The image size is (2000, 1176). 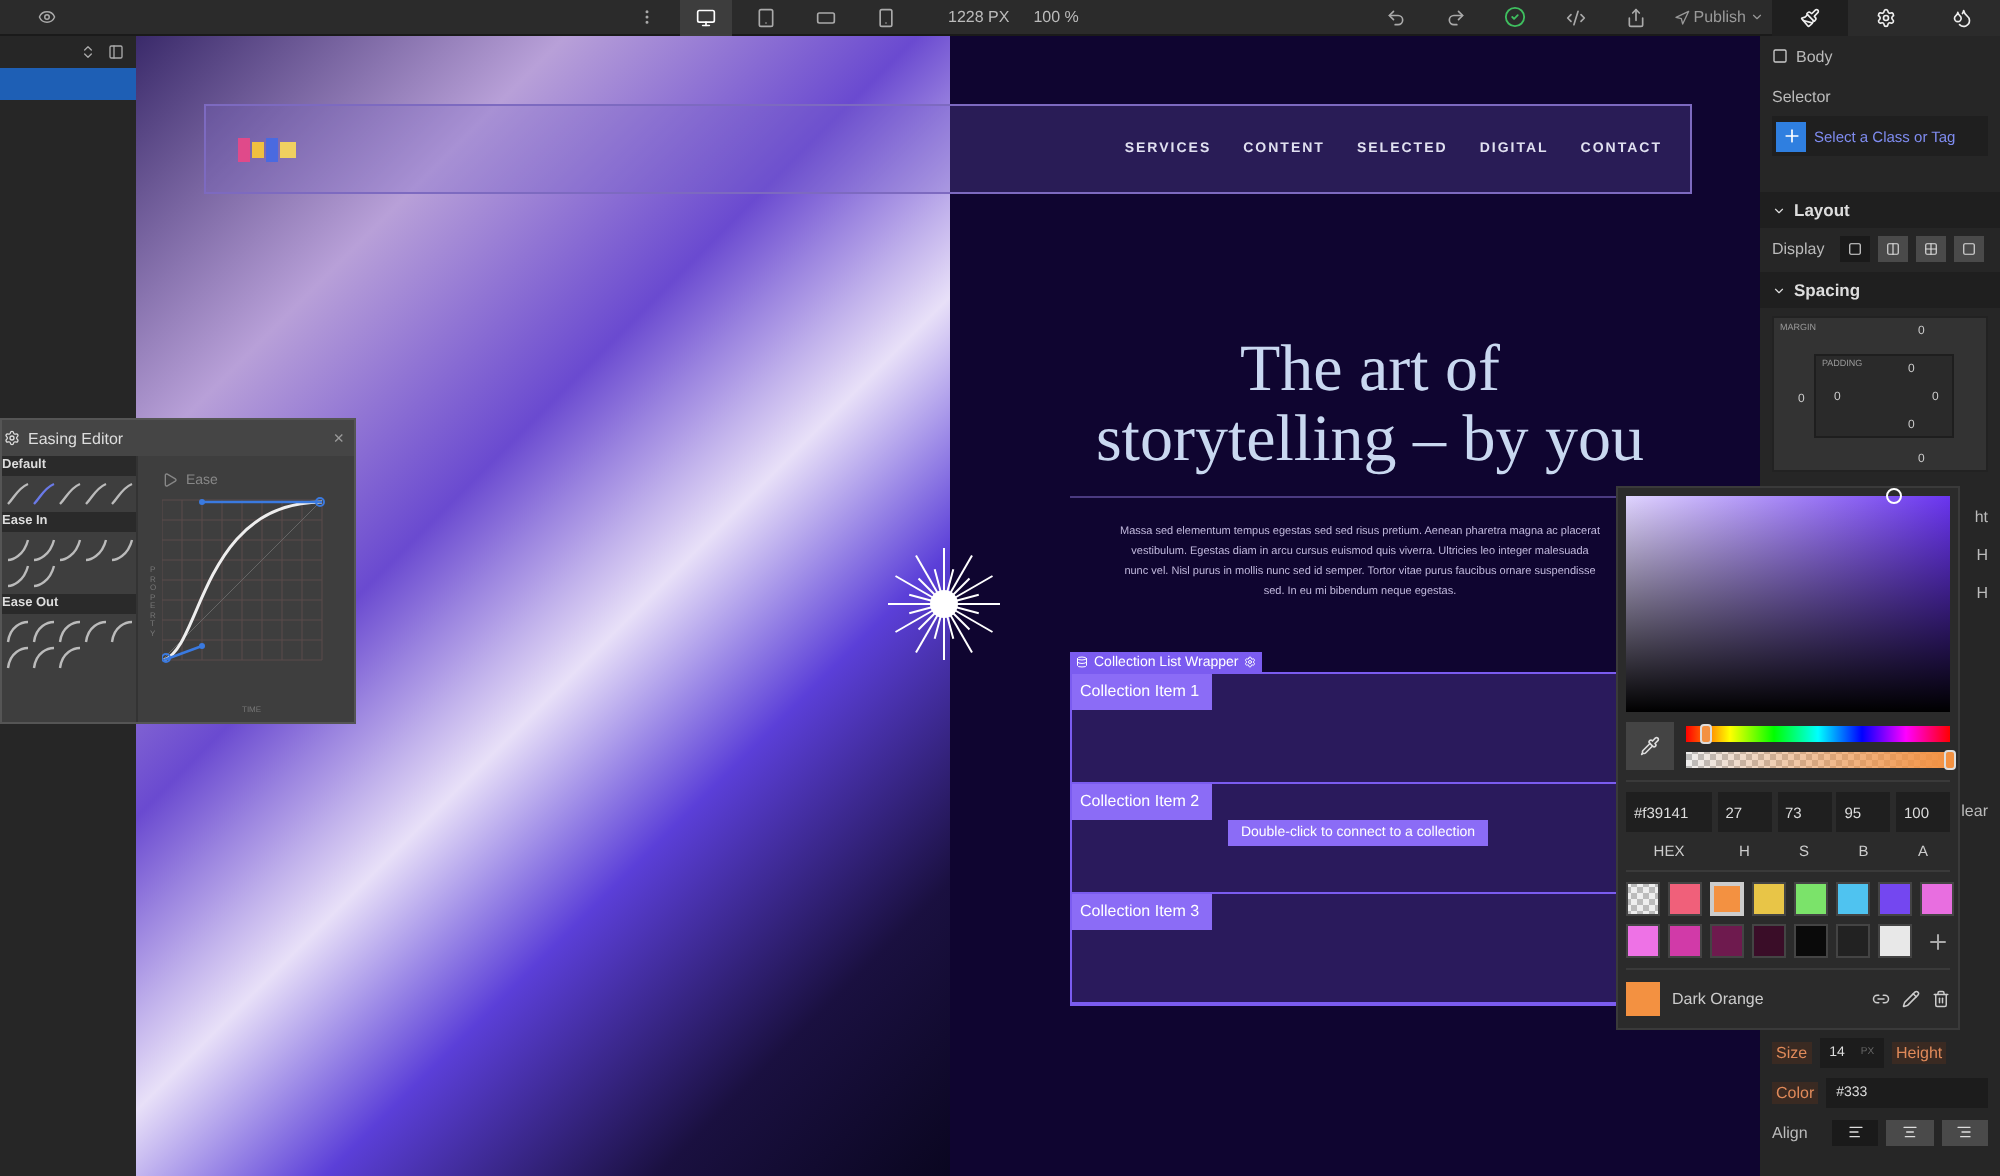 I want to click on current-swatch, so click(x=1643, y=999).